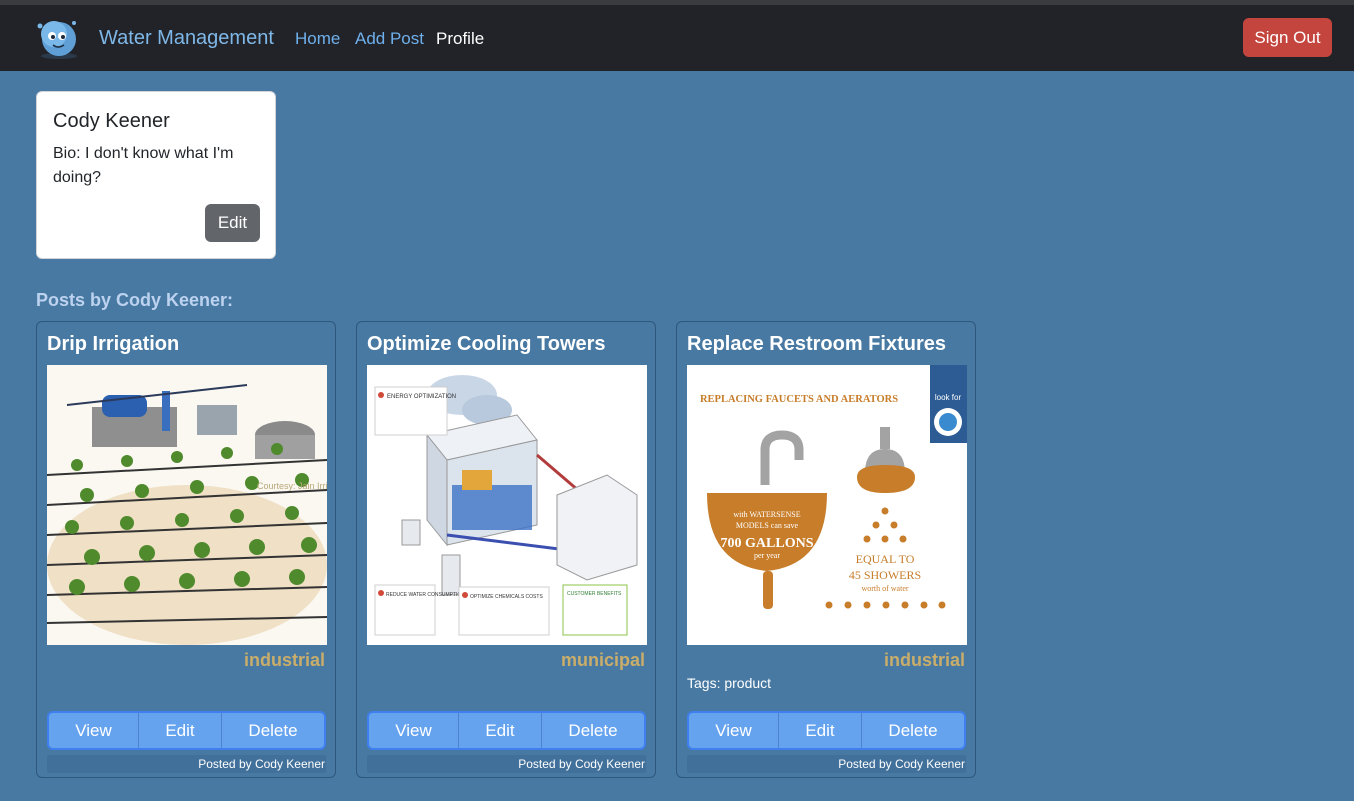 Image resolution: width=1354 pixels, height=801 pixels. Describe the element at coordinates (506, 597) in the screenshot. I see `image-label-chemicals: OPTIMIZE CHEMICALS COSTS` at that location.